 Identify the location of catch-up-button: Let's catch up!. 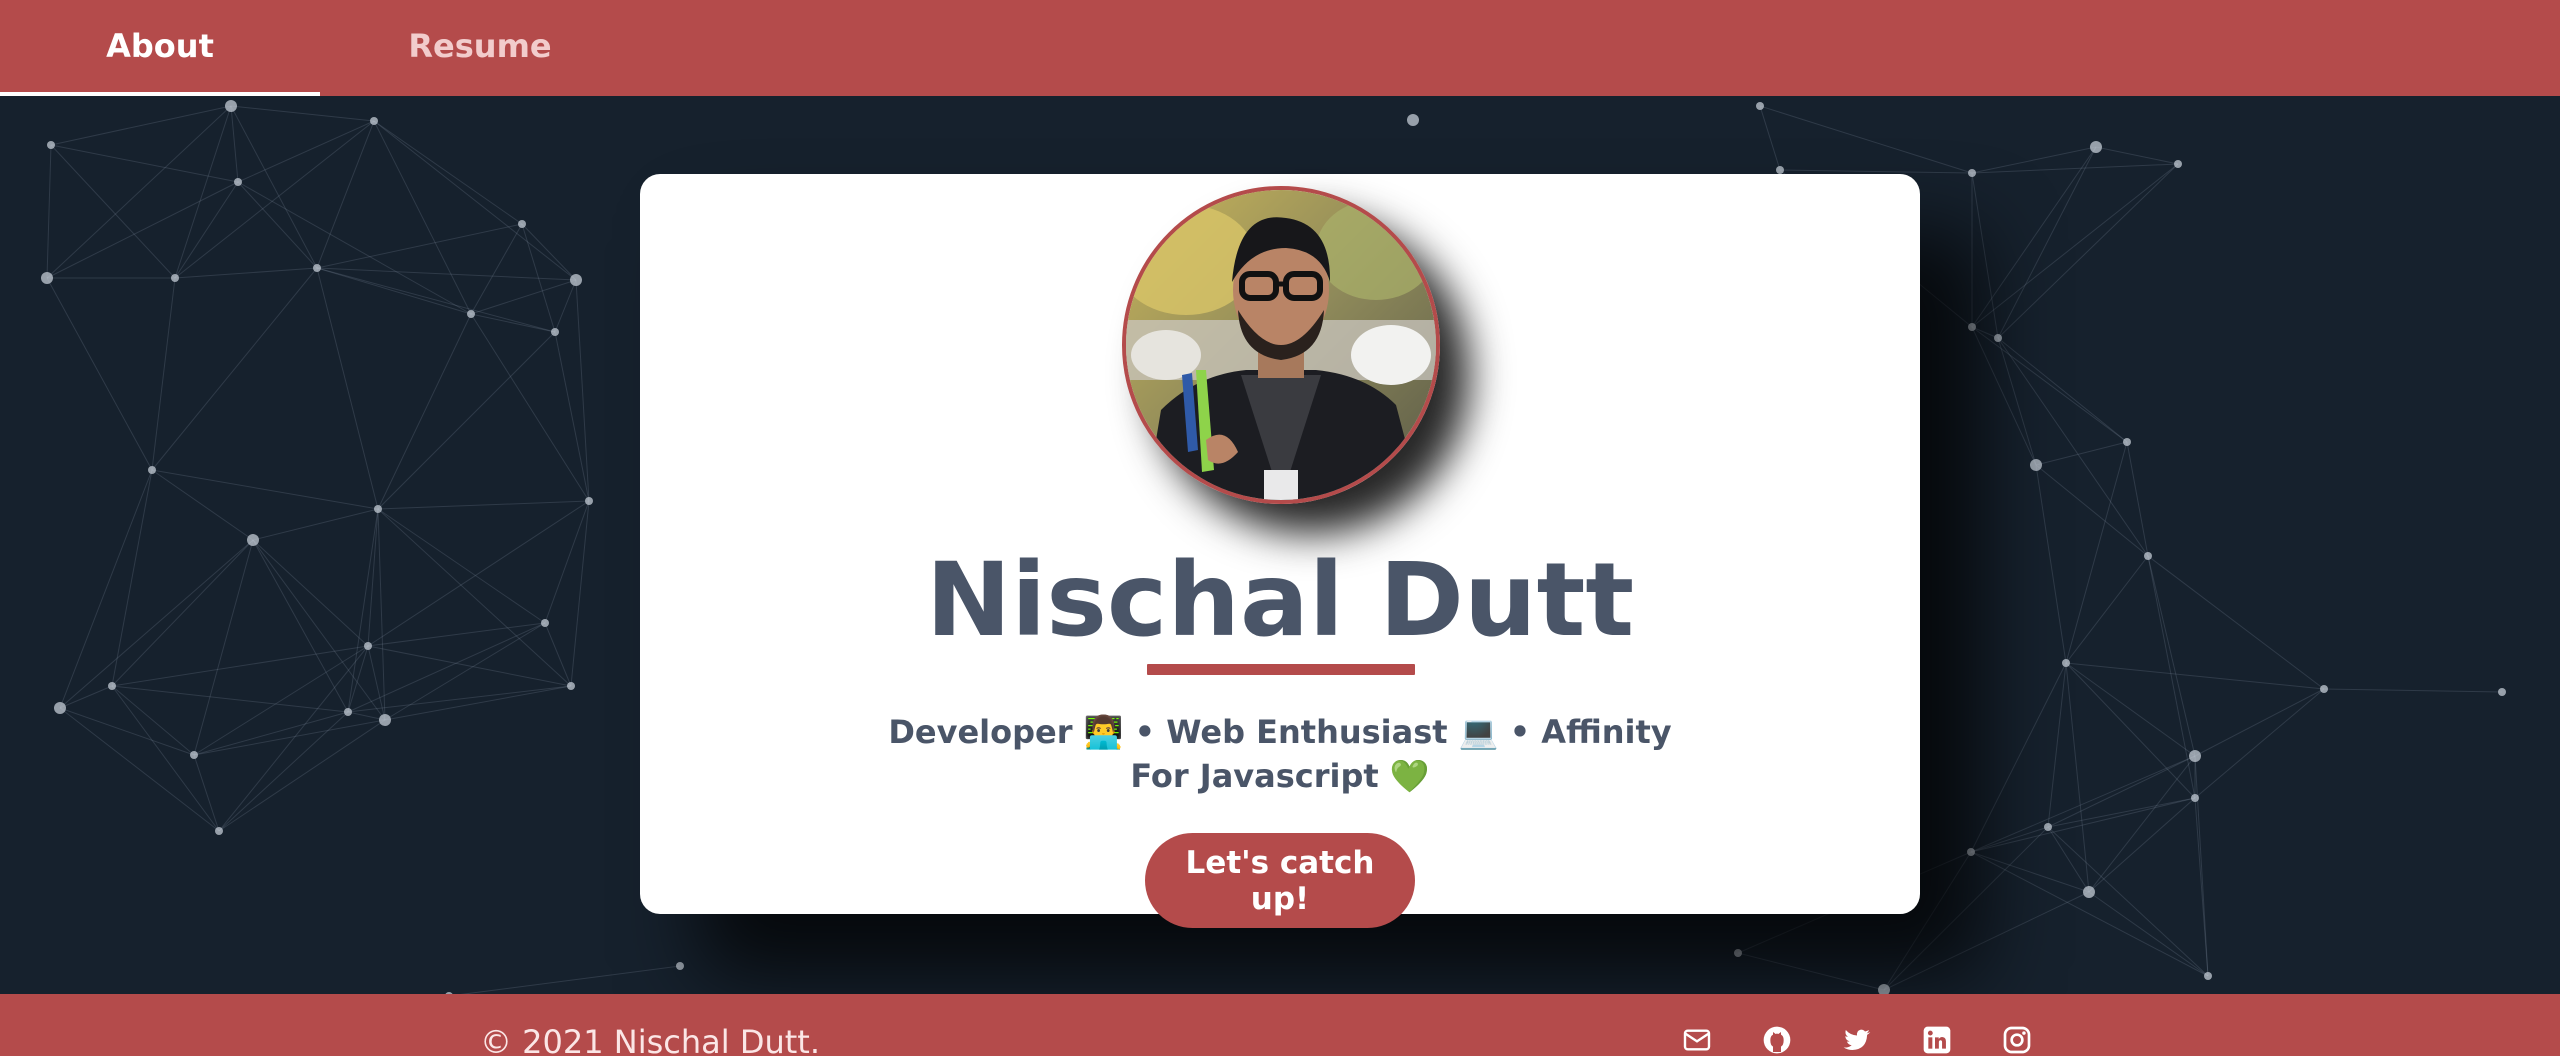
(1280, 880).